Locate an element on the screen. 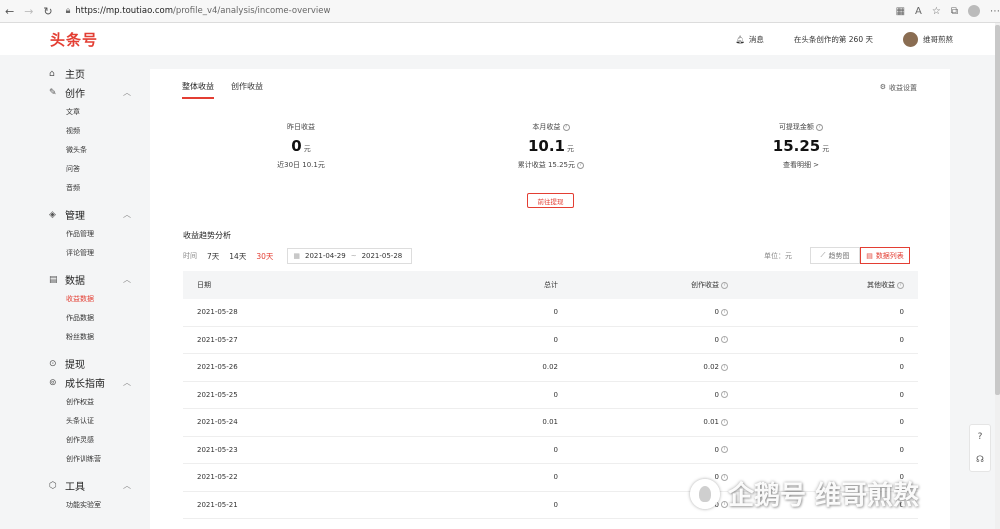  cell-date: 2021-05-23 is located at coordinates (217, 449).